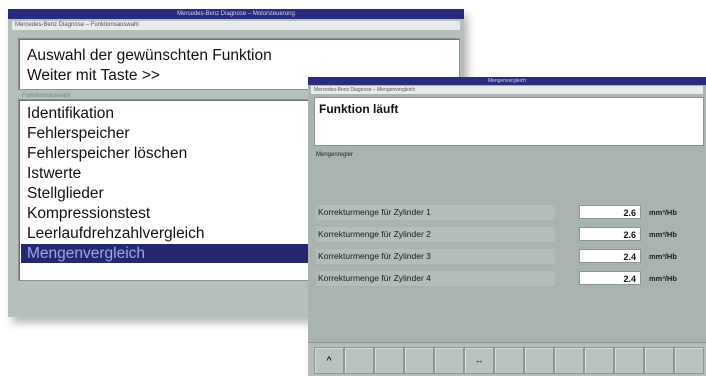 This screenshot has height=376, width=706. Describe the element at coordinates (663, 278) in the screenshot. I see `cylinder-4-unit: mm³/Hb` at that location.